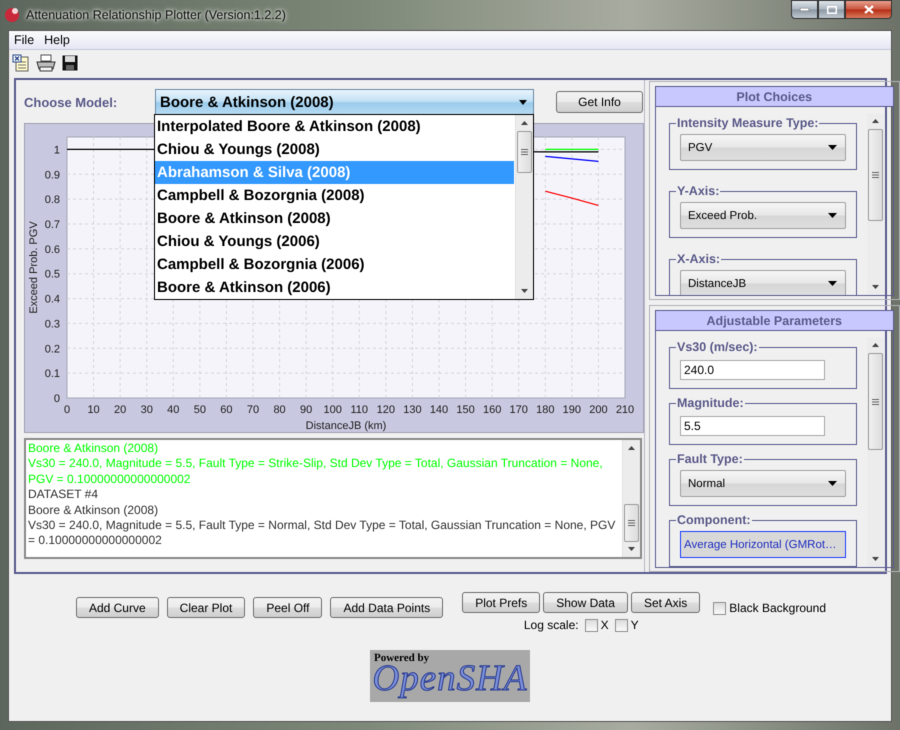 Image resolution: width=900 pixels, height=730 pixels. What do you see at coordinates (156, 15) in the screenshot?
I see `window-title: Attenuation Relationship Plotter (Version:1.2.2)` at bounding box center [156, 15].